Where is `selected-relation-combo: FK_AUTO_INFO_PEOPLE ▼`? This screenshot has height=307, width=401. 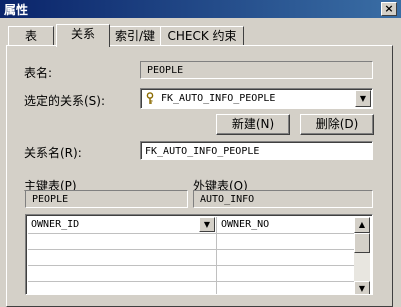 selected-relation-combo: FK_AUTO_INFO_PEOPLE ▼ is located at coordinates (256, 98).